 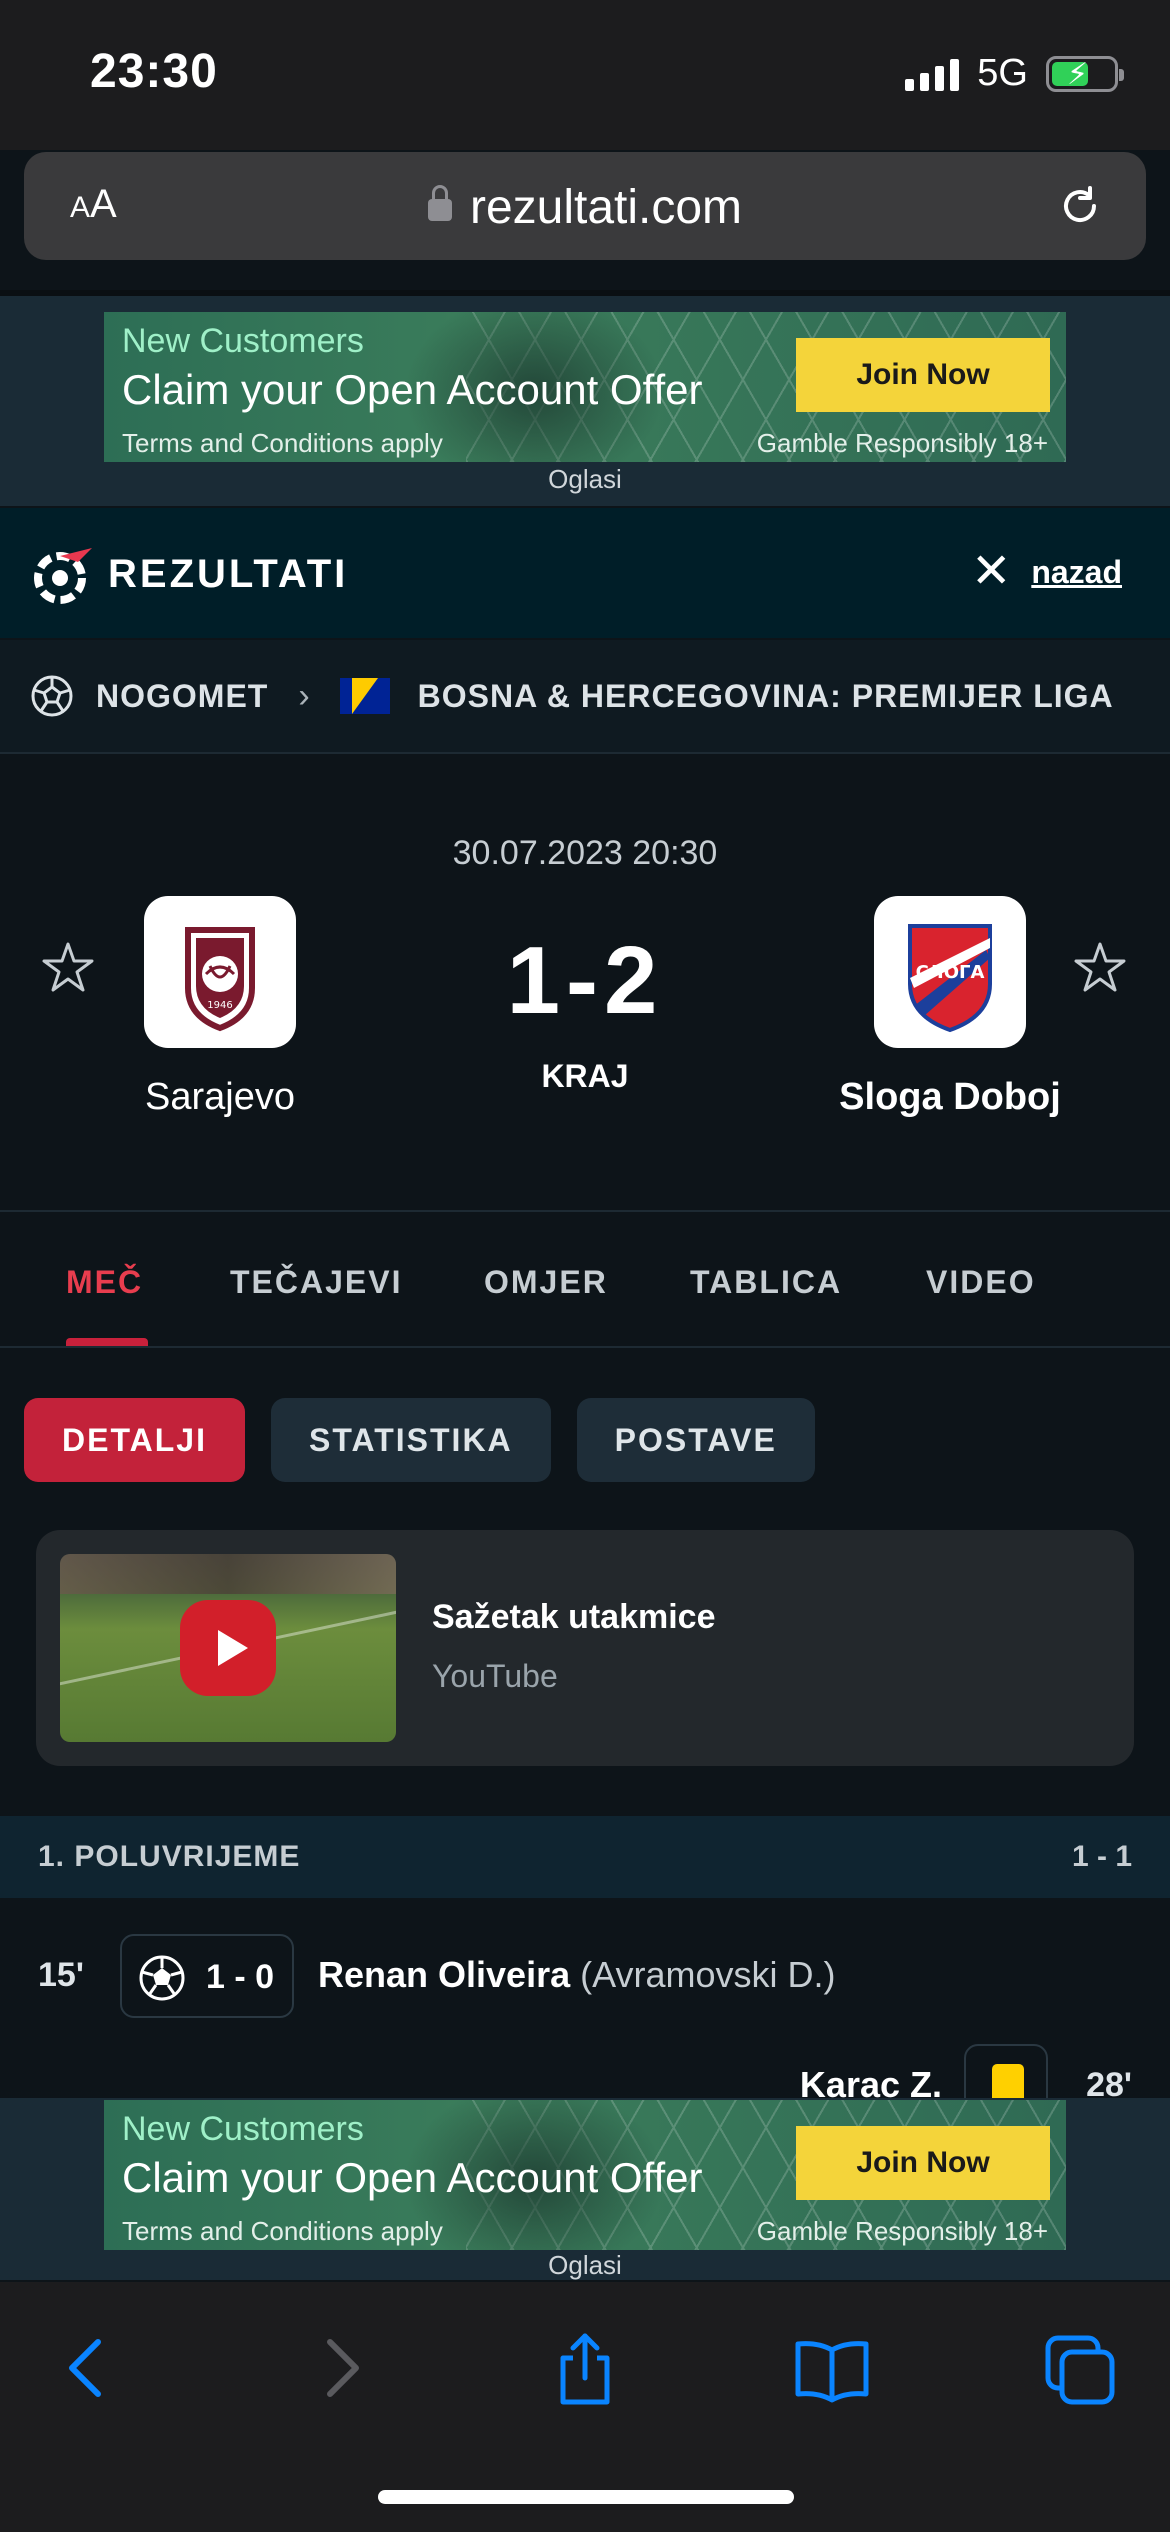 What do you see at coordinates (1046, 571) in the screenshot?
I see `back-button: ✕ nazad` at bounding box center [1046, 571].